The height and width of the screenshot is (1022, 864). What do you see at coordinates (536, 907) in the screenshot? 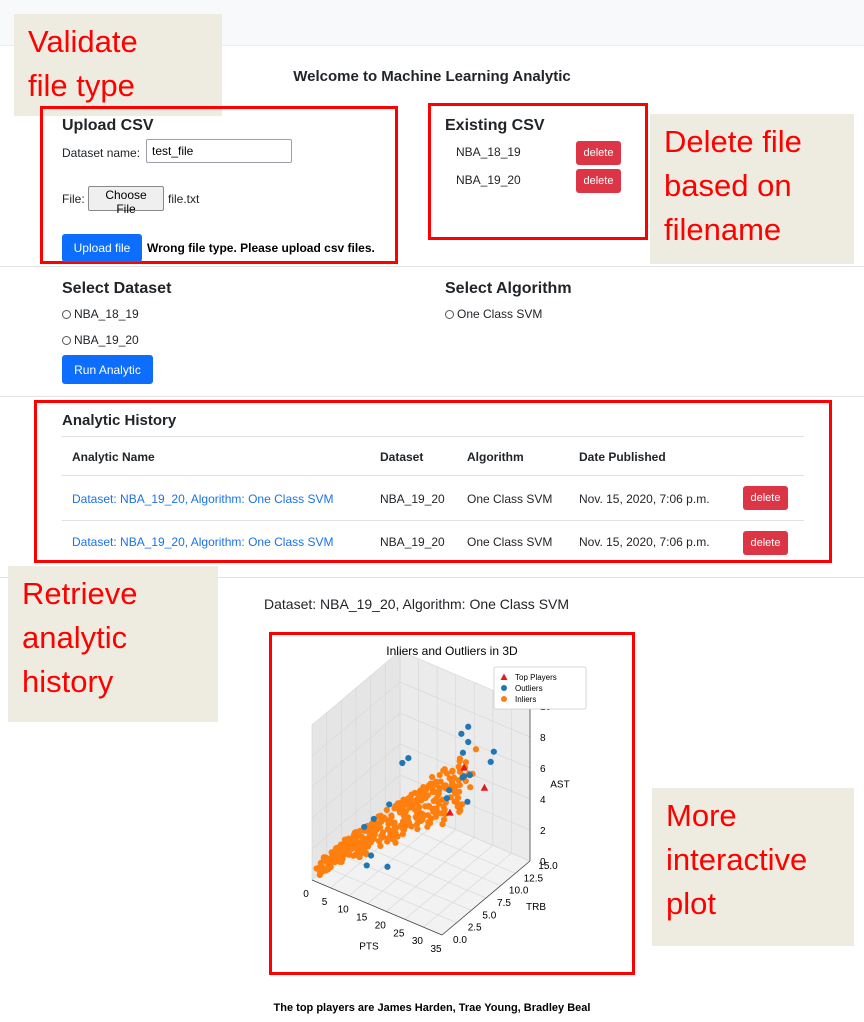
I see `y-axis-label: TRB` at bounding box center [536, 907].